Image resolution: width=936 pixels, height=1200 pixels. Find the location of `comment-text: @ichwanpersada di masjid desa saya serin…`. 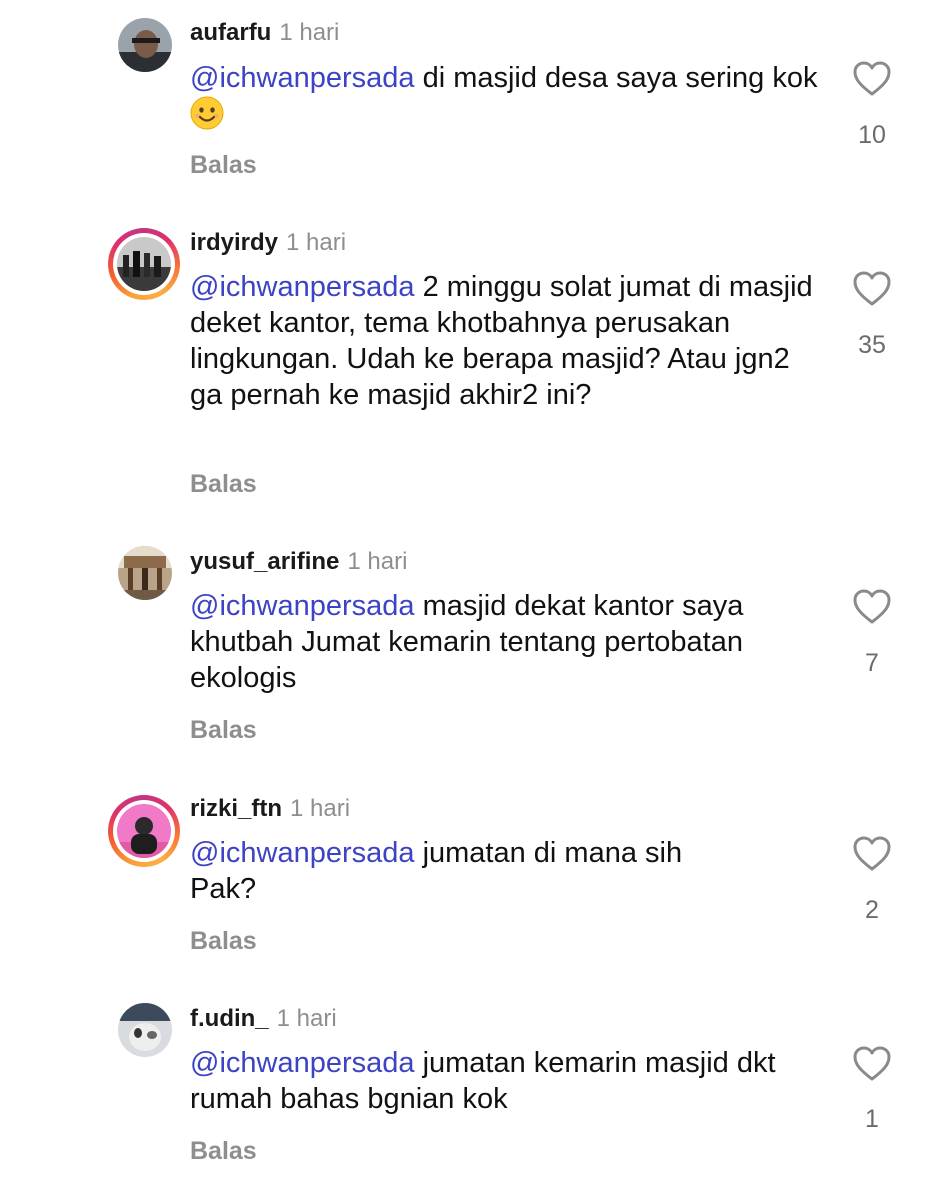

comment-text: @ichwanpersada di masjid desa saya serin… is located at coordinates (510, 96).